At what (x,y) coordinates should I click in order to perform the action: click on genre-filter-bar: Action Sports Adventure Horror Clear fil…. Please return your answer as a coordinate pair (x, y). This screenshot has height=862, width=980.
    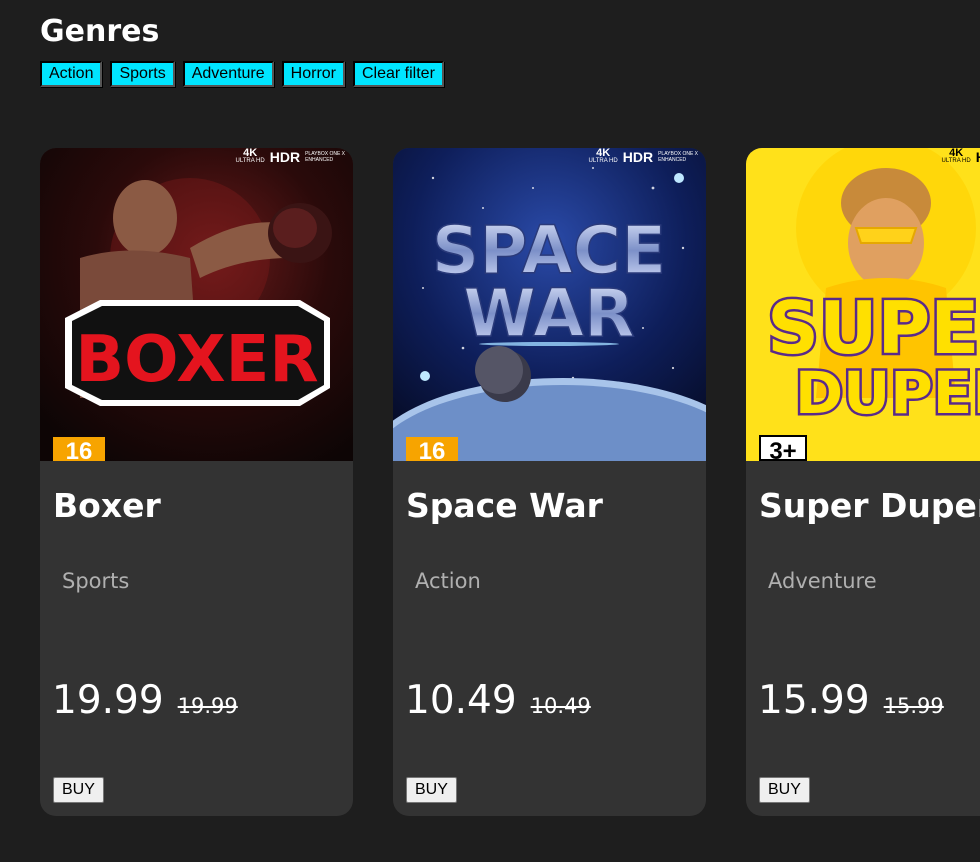
    Looking at the image, I should click on (242, 74).